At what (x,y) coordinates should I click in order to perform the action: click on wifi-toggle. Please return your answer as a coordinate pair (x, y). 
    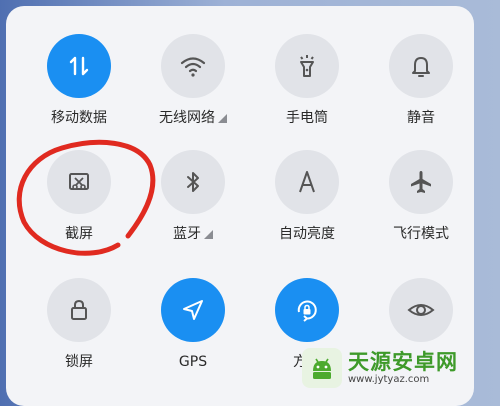
    Looking at the image, I should click on (193, 66).